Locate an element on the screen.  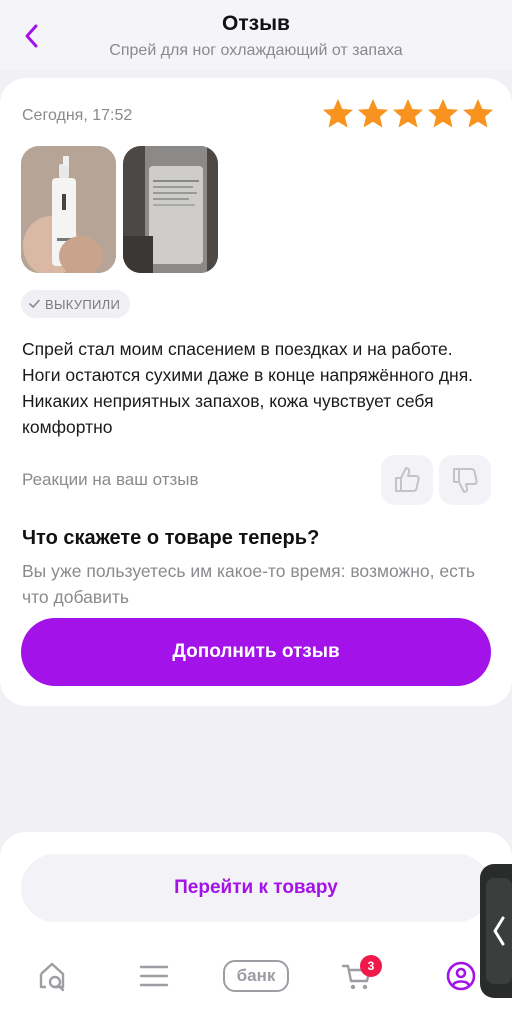
nav-home is located at coordinates (53, 976).